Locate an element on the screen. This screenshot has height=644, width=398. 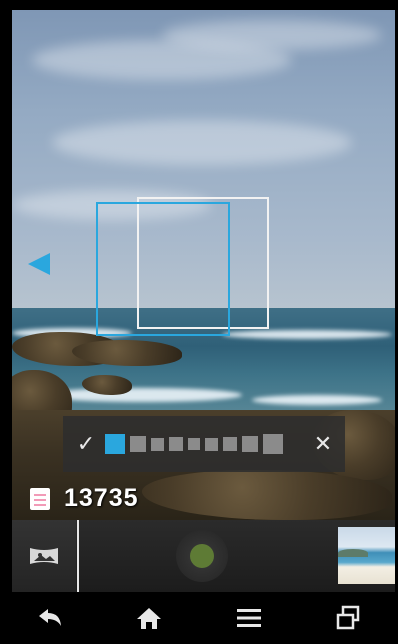
menu-icon is located at coordinates (248, 618).